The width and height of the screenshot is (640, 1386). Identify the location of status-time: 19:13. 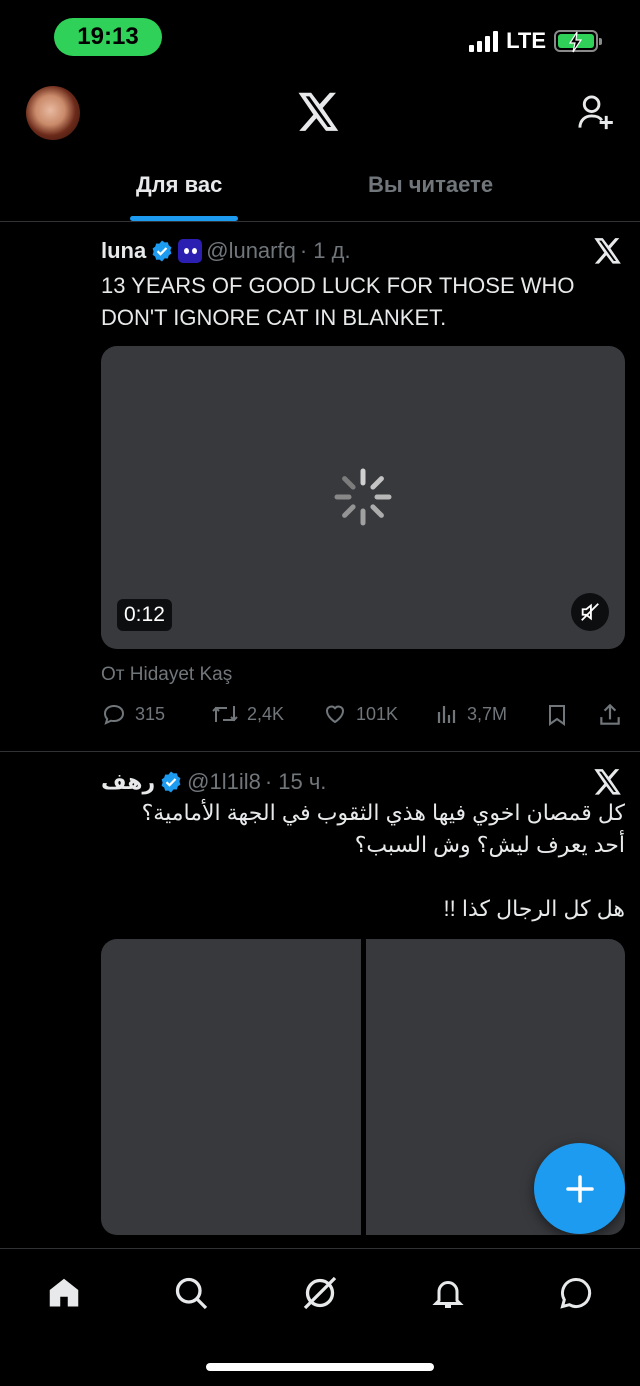
(108, 37).